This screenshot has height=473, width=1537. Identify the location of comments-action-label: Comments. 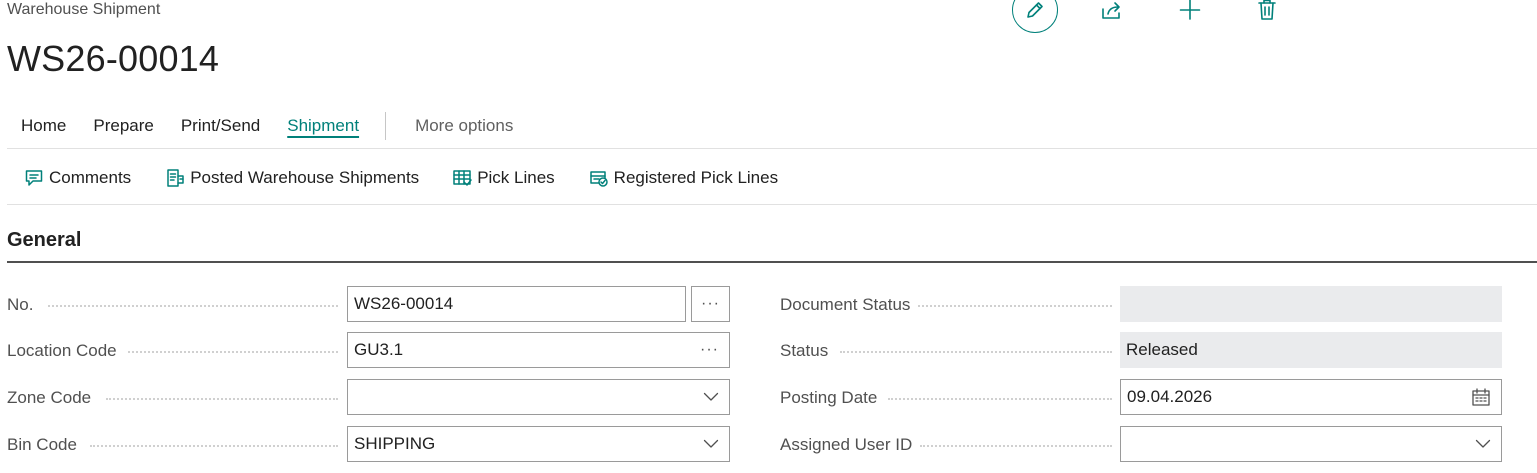
(90, 177).